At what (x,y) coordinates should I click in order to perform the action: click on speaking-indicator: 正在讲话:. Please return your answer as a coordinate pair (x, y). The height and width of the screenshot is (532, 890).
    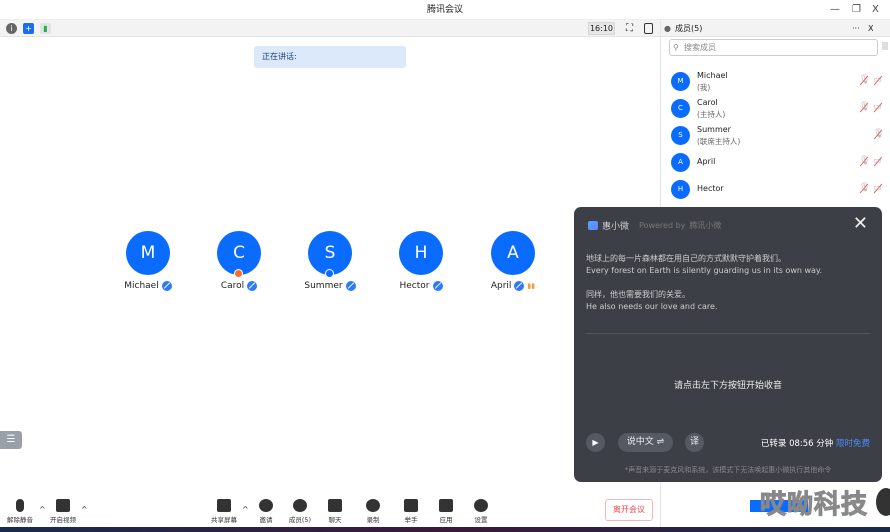
    Looking at the image, I should click on (330, 57).